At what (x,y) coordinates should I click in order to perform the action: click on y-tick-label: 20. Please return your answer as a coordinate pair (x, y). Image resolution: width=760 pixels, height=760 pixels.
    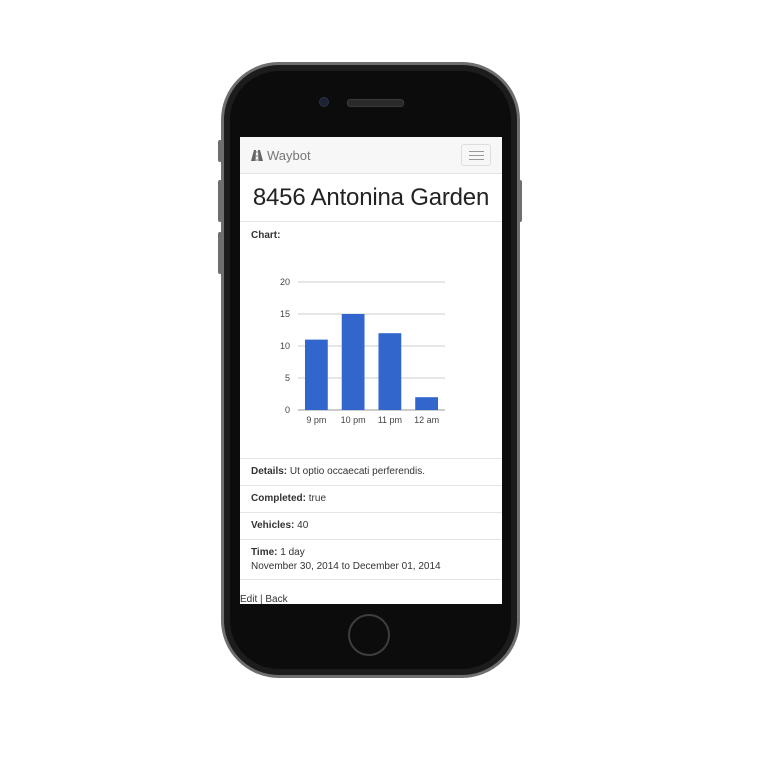
    Looking at the image, I should click on (285, 282).